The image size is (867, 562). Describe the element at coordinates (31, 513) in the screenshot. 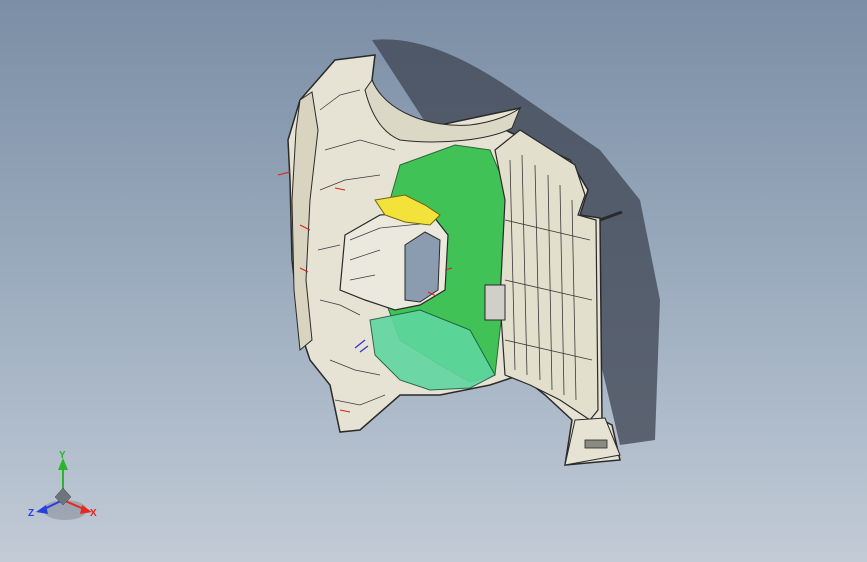

I see `z-axis-label: Z` at that location.